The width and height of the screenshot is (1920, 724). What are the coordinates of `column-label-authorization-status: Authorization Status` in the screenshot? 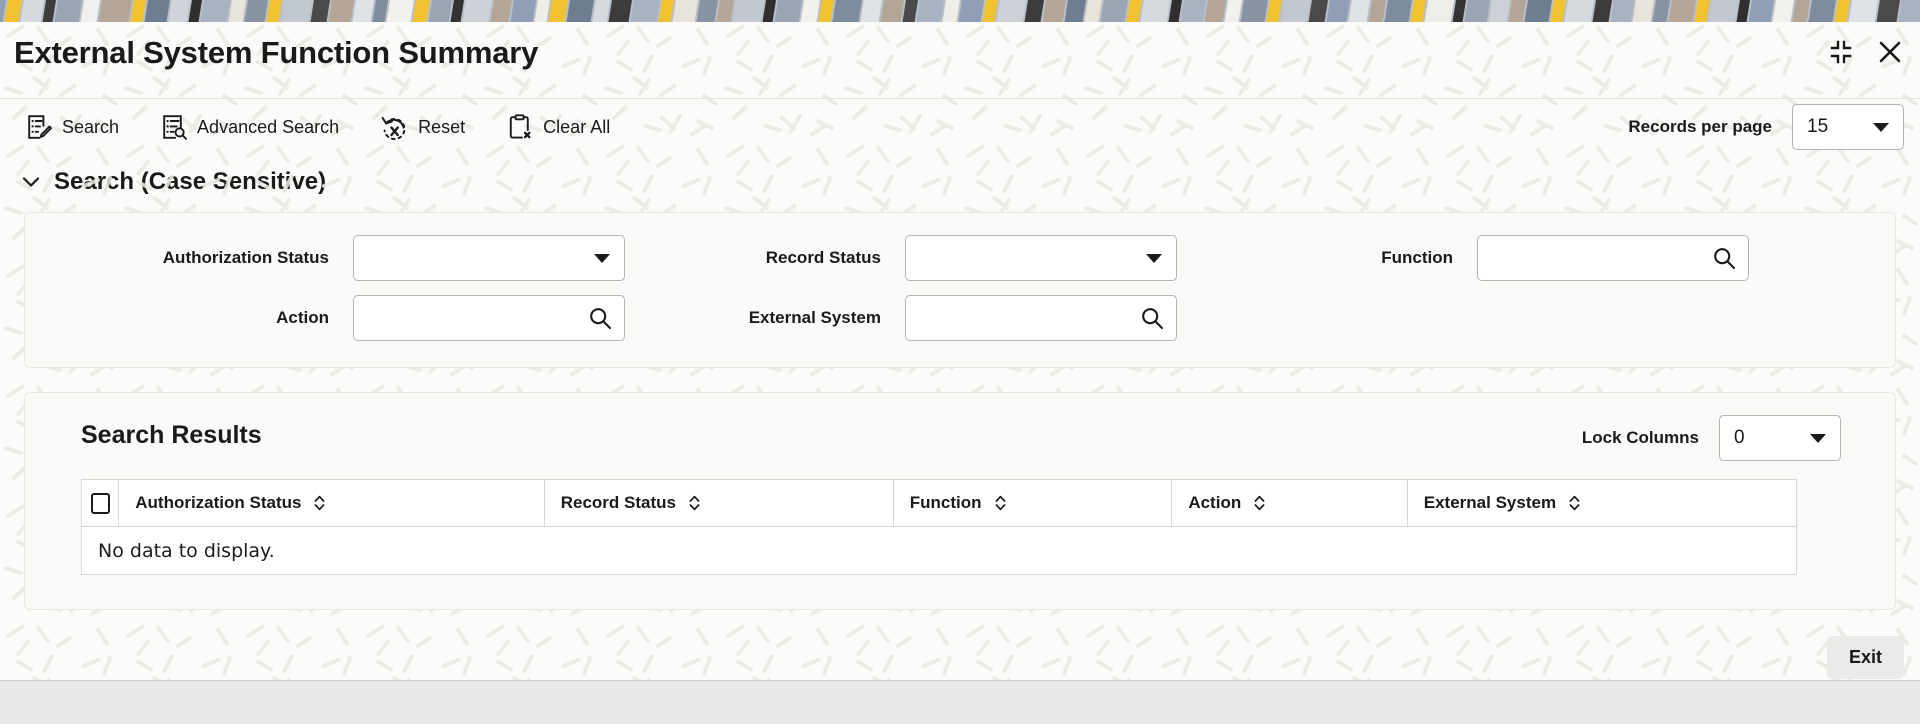 It's located at (218, 502).